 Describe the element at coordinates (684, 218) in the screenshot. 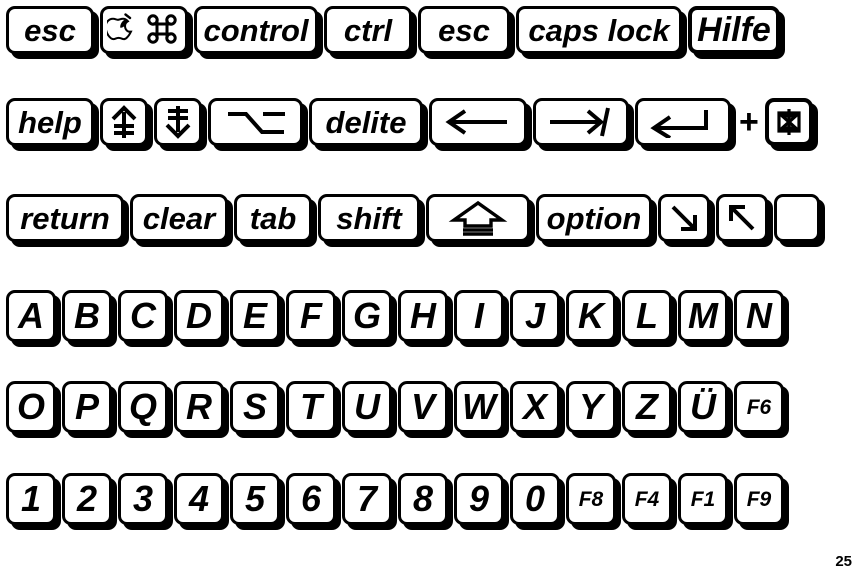

I see `keycap-face-end-arrow` at that location.